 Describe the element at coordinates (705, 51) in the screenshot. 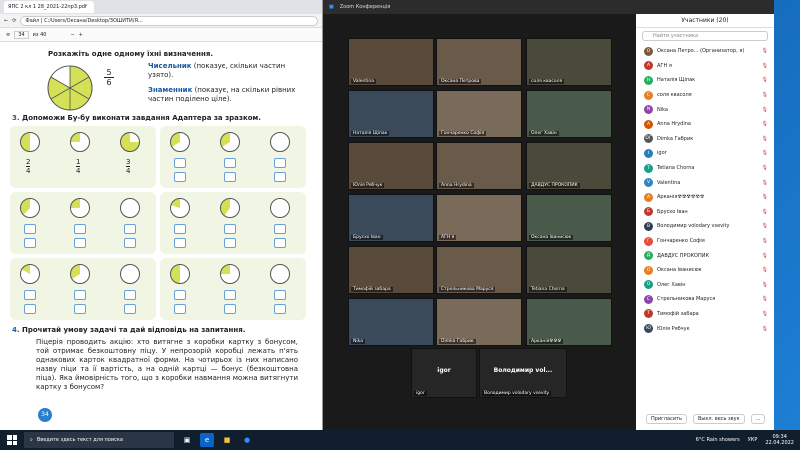

I see `participant-row: О Оксана Петро... (Организатор, я) 🎙` at that location.